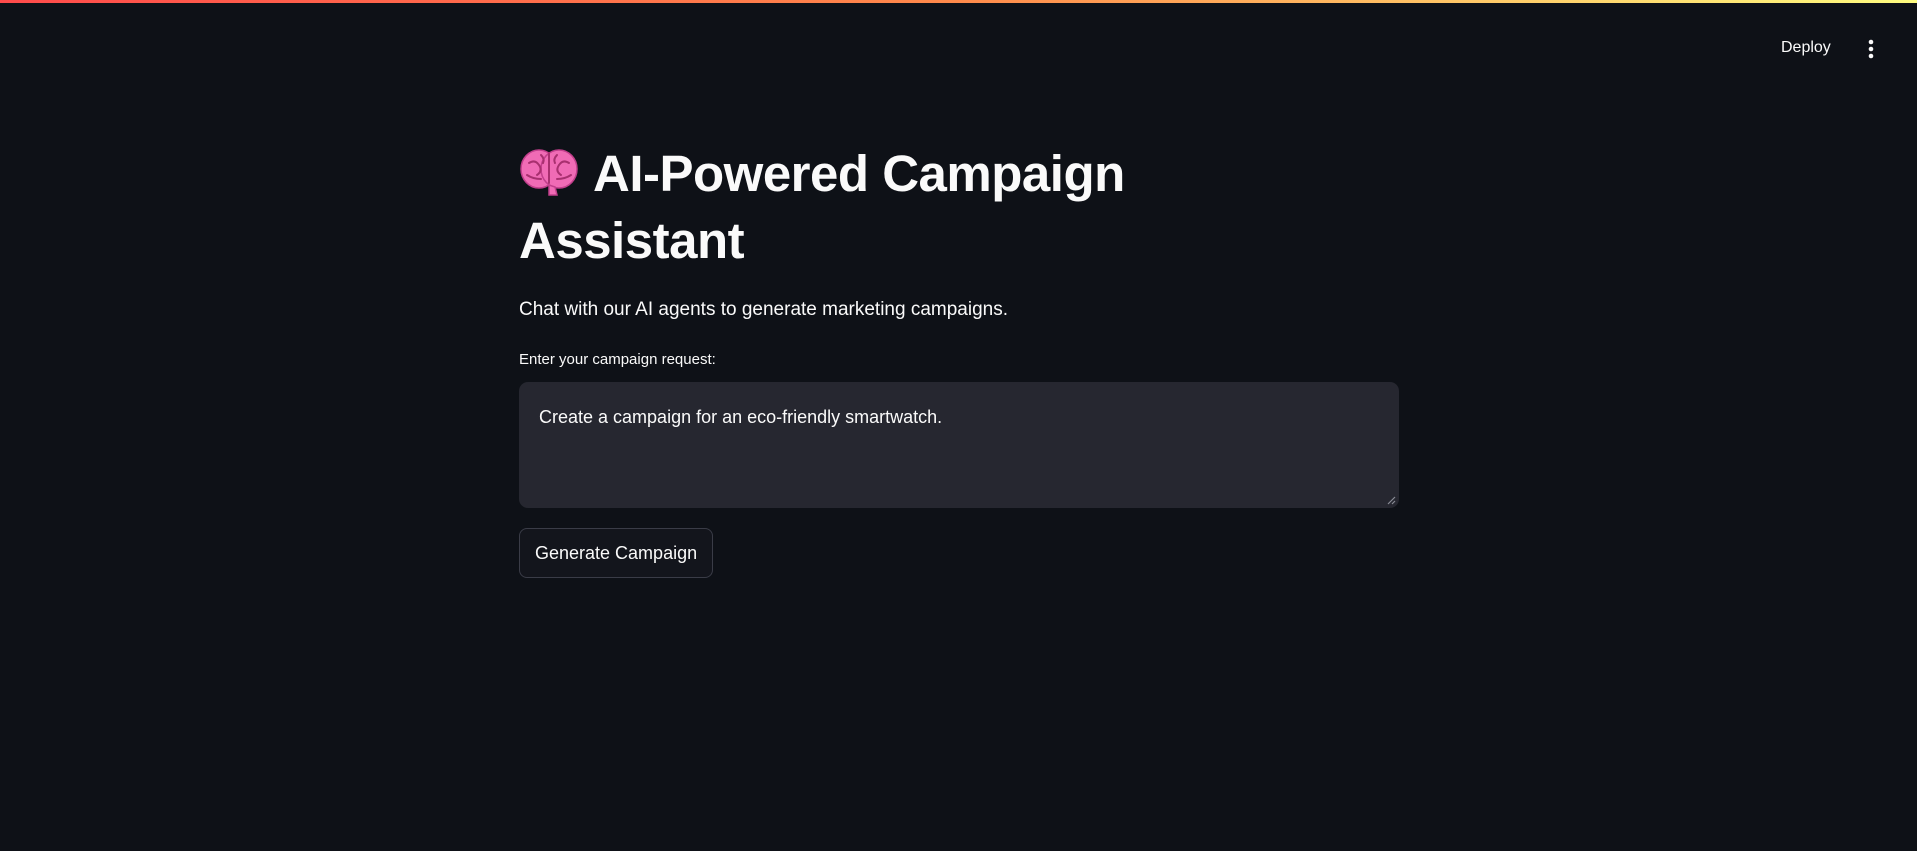 This screenshot has width=1917, height=851. I want to click on main-menu-button, so click(1871, 49).